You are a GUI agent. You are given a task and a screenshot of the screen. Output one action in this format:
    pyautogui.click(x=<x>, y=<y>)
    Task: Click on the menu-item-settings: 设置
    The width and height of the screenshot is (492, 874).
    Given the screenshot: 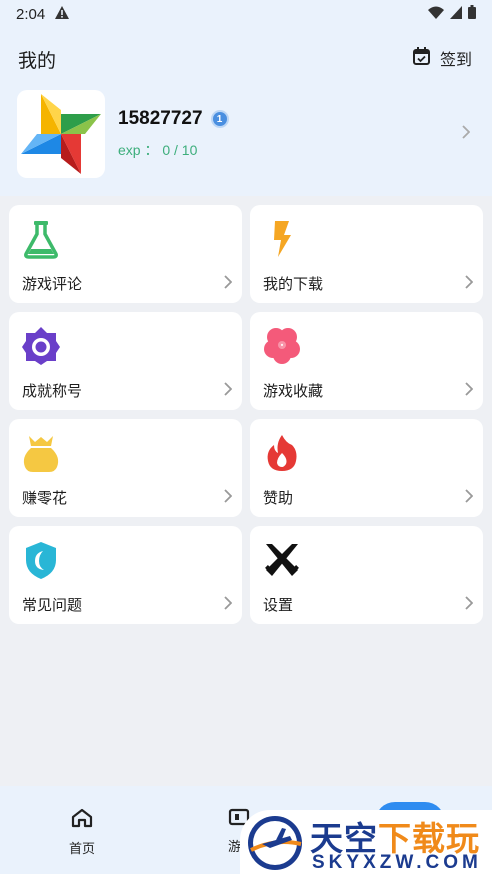 What is the action you would take?
    pyautogui.click(x=366, y=575)
    